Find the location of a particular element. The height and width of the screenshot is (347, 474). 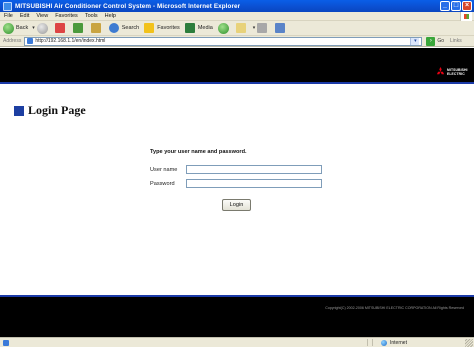

page-title: Login Page is located at coordinates (50, 110).